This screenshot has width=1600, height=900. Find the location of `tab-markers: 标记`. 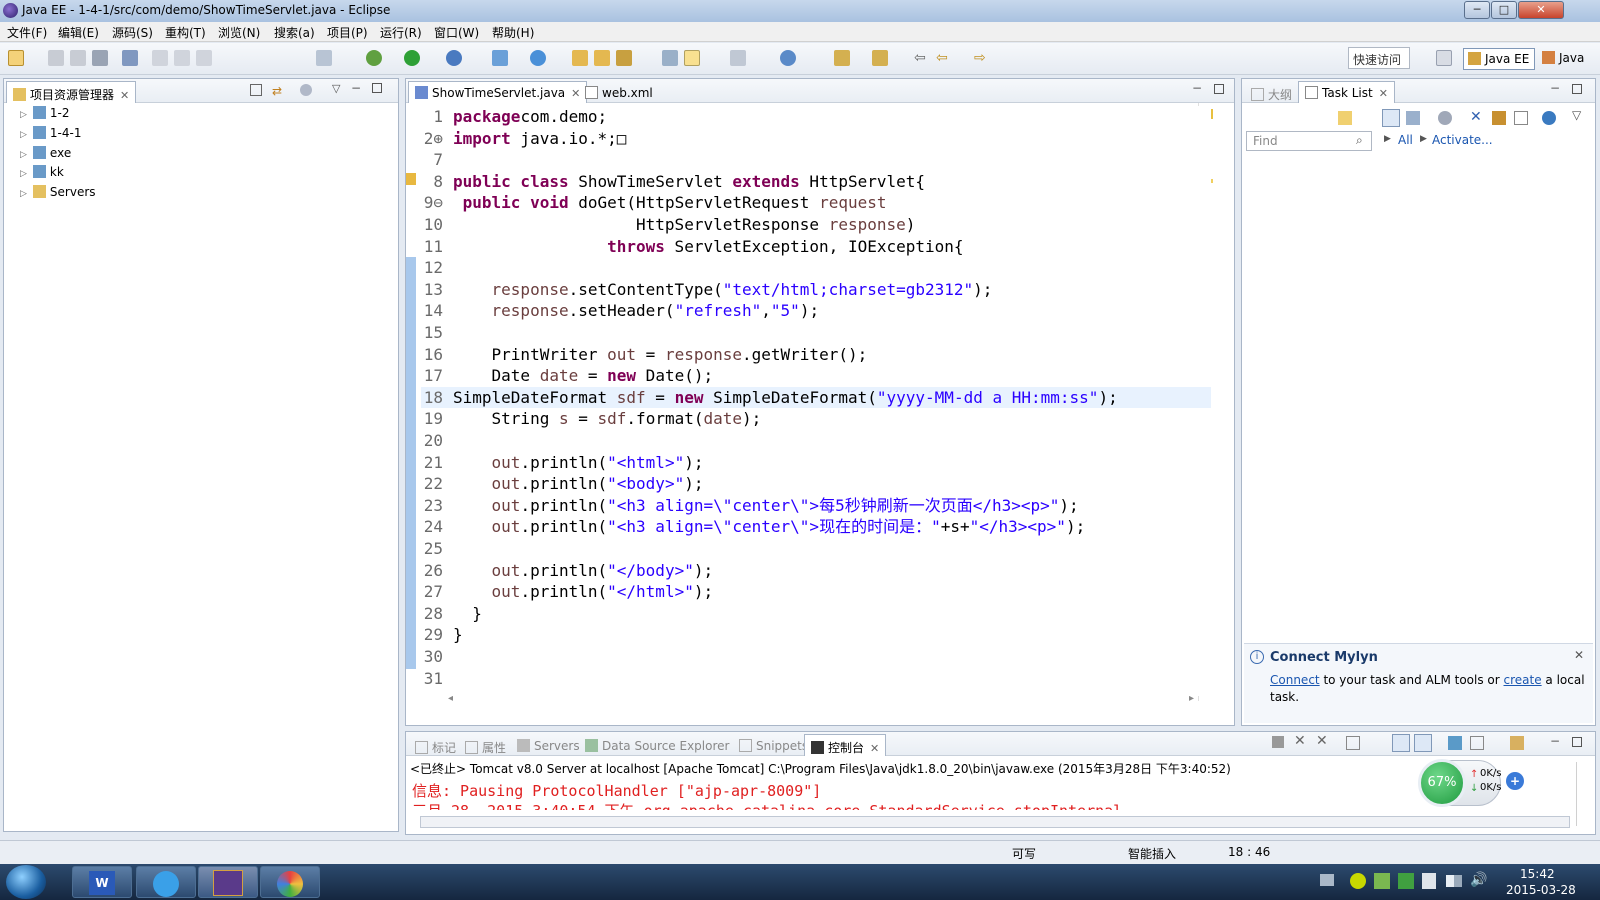

tab-markers: 标记 is located at coordinates (435, 745).